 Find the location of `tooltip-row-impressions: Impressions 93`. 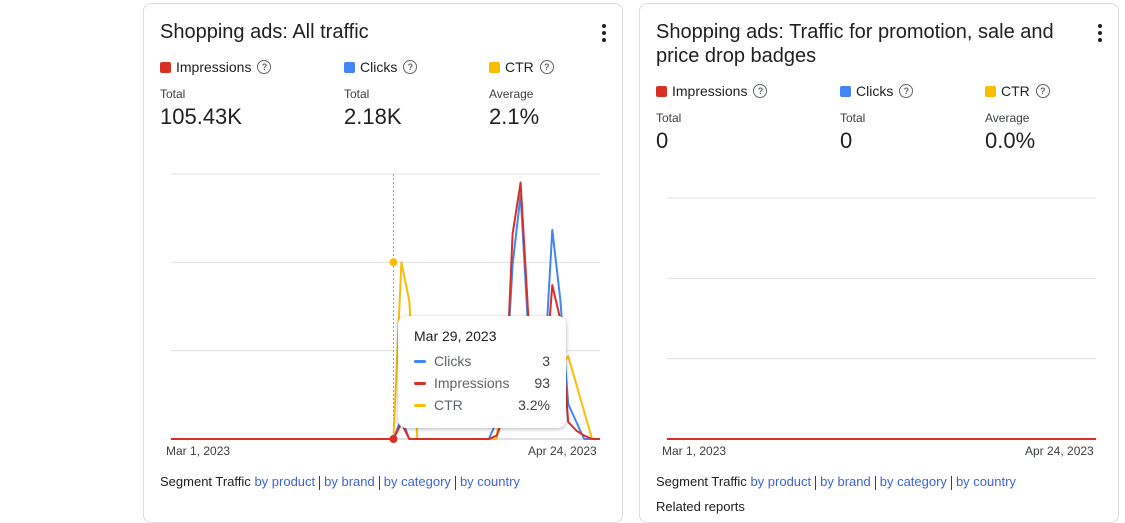

tooltip-row-impressions: Impressions 93 is located at coordinates (482, 383).